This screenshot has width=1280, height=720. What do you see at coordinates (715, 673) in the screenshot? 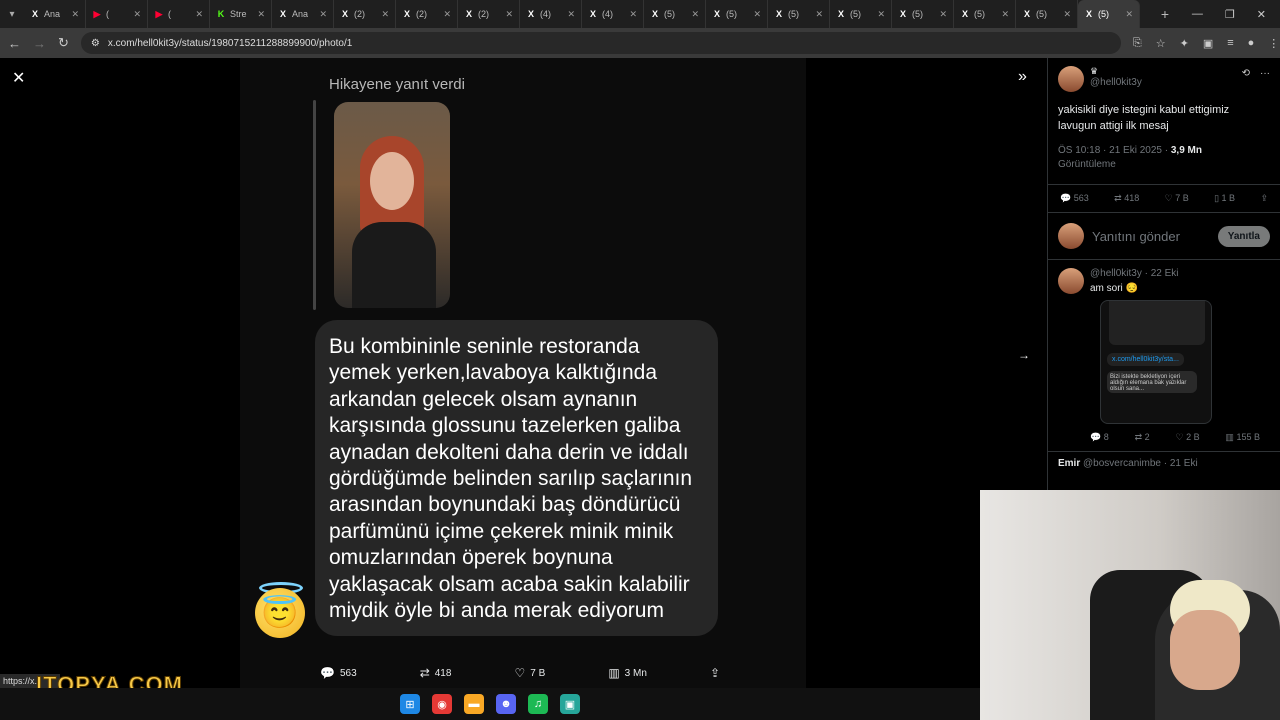
I see `share-button: ⇪` at bounding box center [715, 673].